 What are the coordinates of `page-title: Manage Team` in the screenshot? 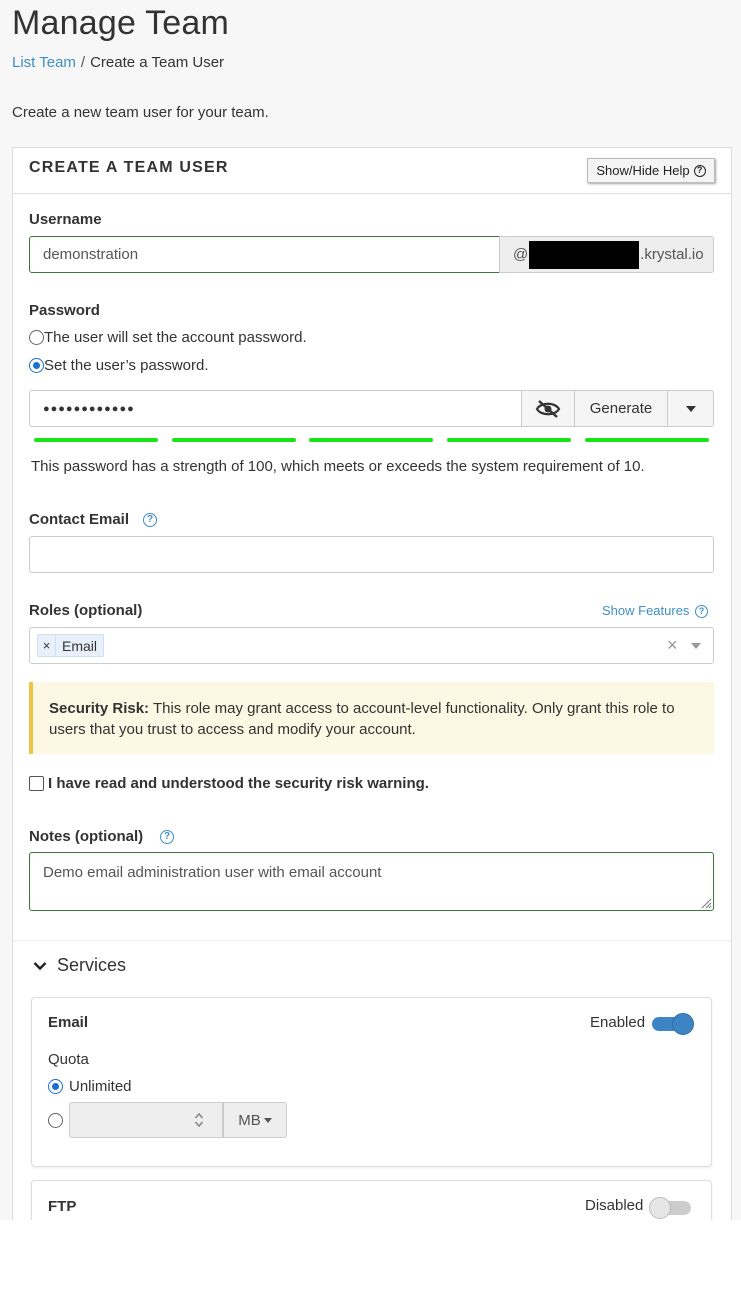 It's located at (121, 23).